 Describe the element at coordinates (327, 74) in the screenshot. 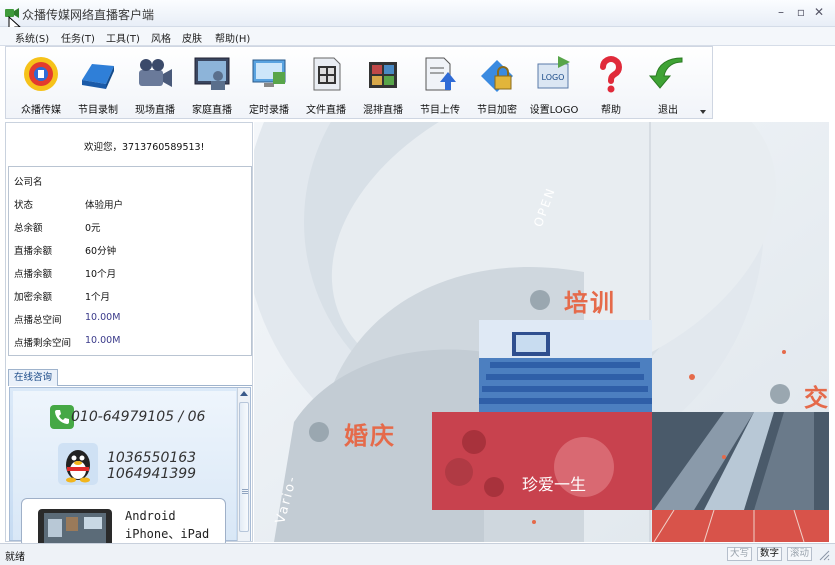

I see `film-file-icon` at that location.